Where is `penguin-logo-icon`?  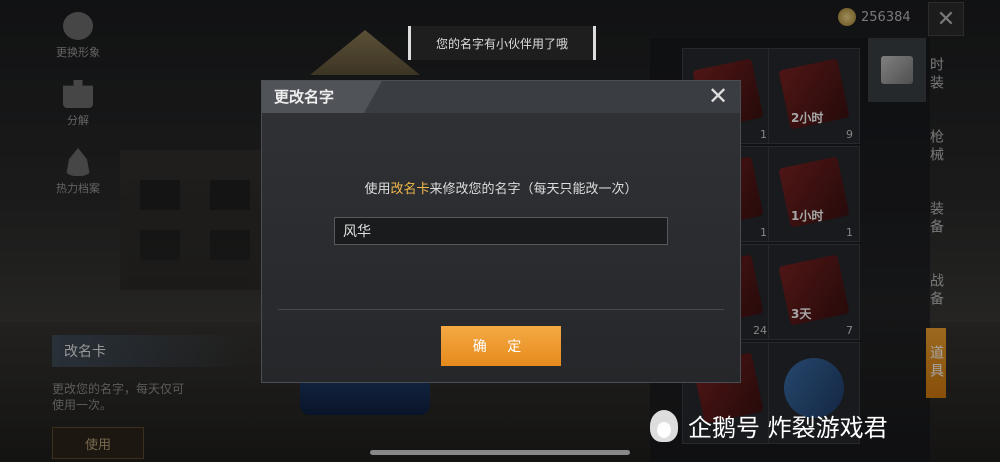 penguin-logo-icon is located at coordinates (664, 425).